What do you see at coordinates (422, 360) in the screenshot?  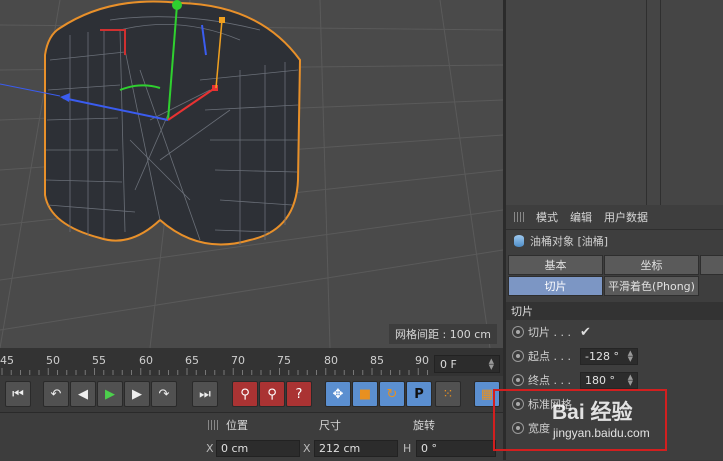 I see `tick-label: 90` at bounding box center [422, 360].